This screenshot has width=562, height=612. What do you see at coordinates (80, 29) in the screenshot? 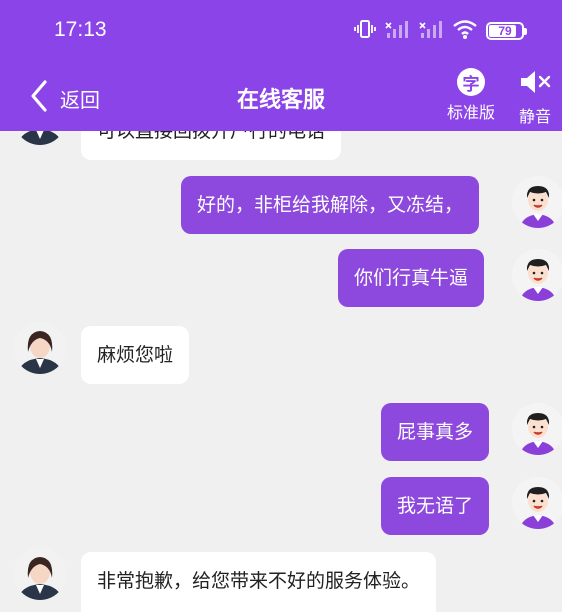
I see `status-time: 17:13` at bounding box center [80, 29].